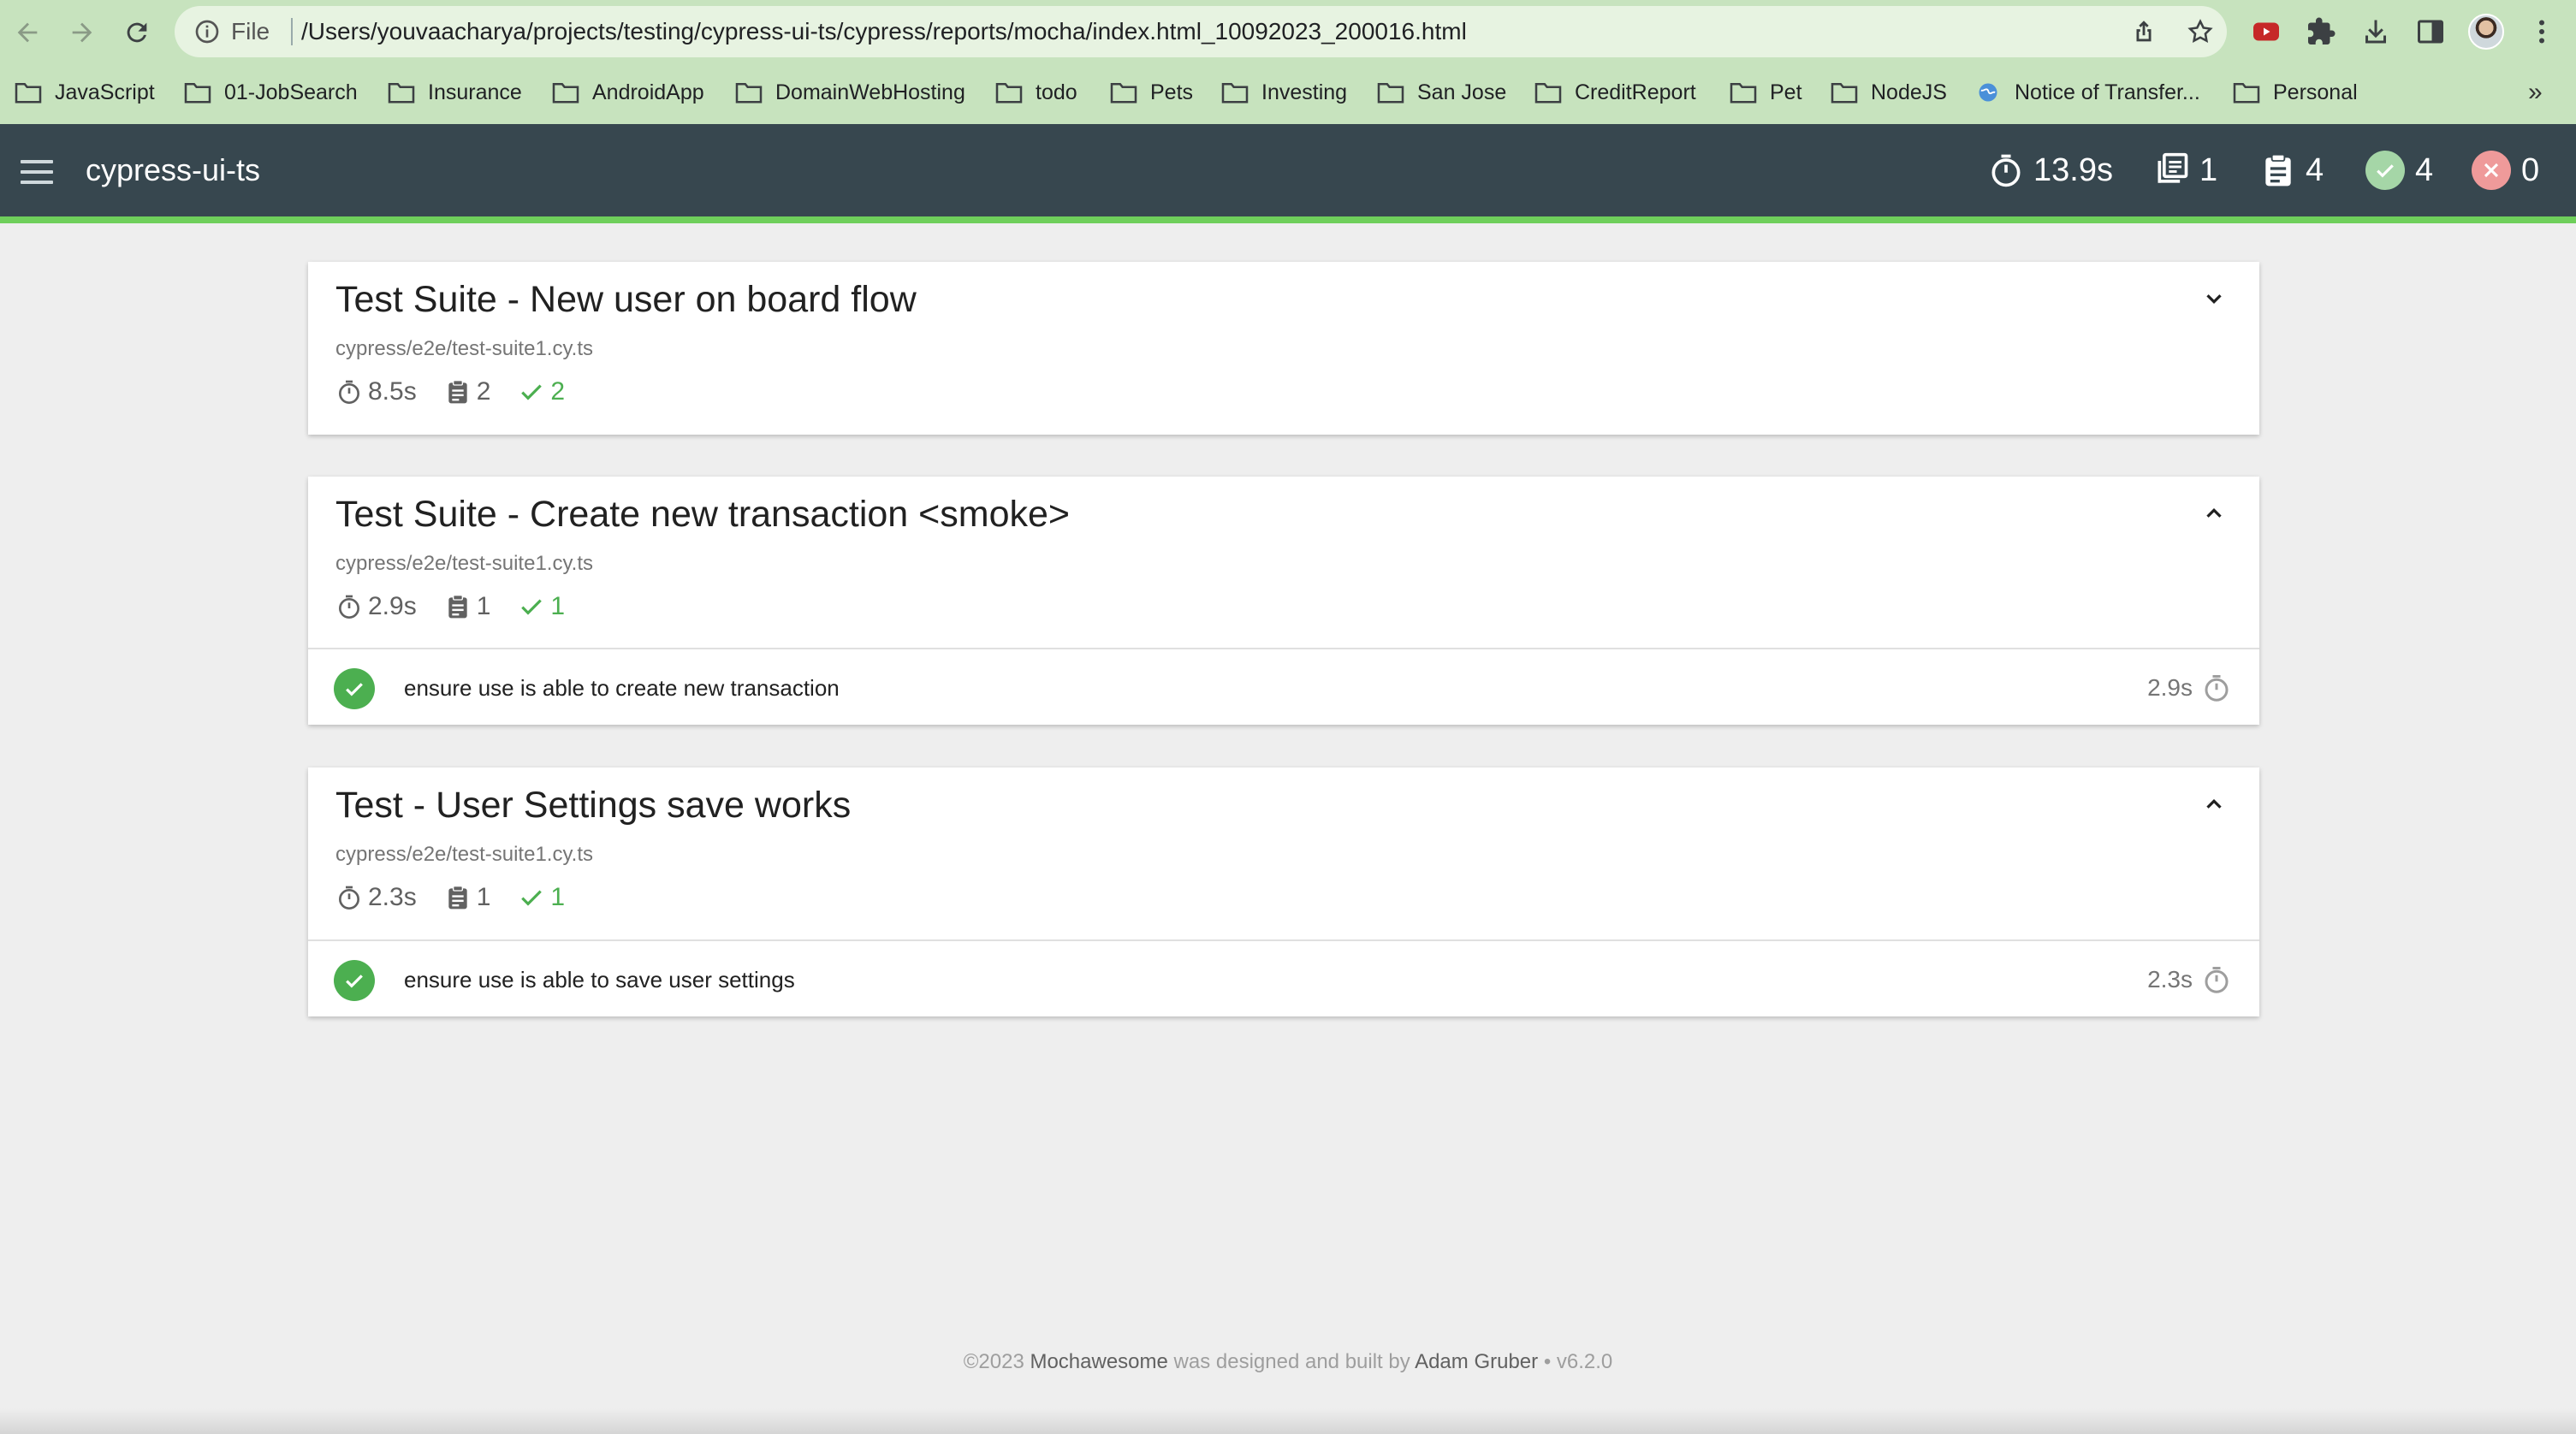 Image resolution: width=2576 pixels, height=1434 pixels. Describe the element at coordinates (1288, 1421) in the screenshot. I see `window-bottom-edge` at that location.